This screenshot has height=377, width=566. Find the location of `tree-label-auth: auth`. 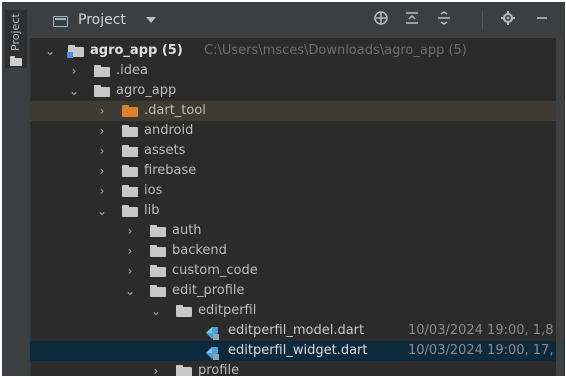

tree-label-auth: auth is located at coordinates (187, 230).